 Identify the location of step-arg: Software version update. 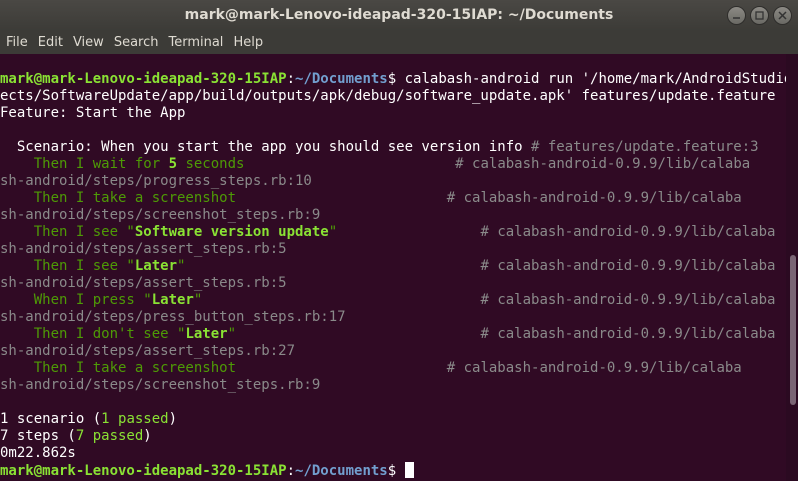
(231, 232).